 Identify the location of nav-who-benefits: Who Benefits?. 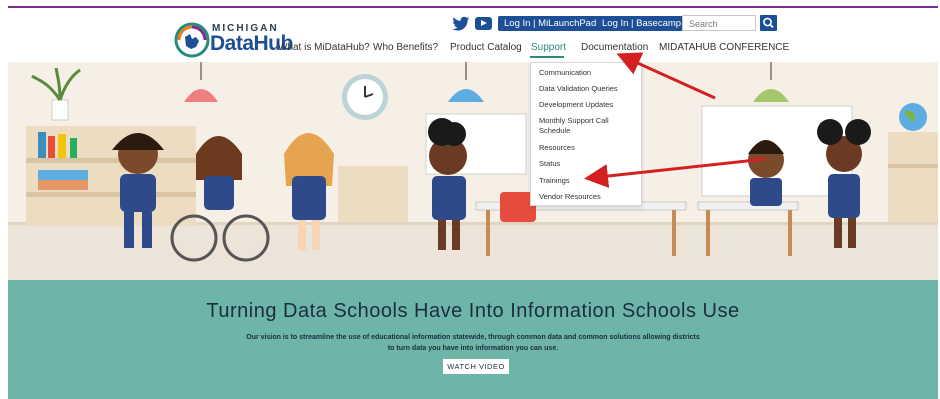
(405, 47).